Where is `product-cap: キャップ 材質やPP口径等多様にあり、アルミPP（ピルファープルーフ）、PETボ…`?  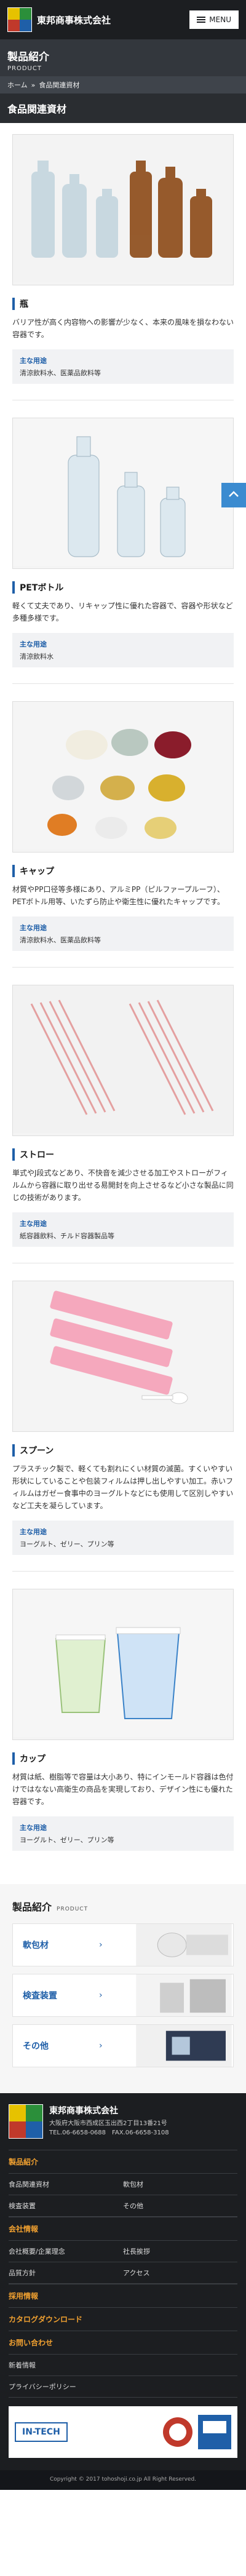 product-cap: キャップ 材質やPP口径等多様にあり、アルミPP（ピルファープルーフ）、PETボ… is located at coordinates (123, 834).